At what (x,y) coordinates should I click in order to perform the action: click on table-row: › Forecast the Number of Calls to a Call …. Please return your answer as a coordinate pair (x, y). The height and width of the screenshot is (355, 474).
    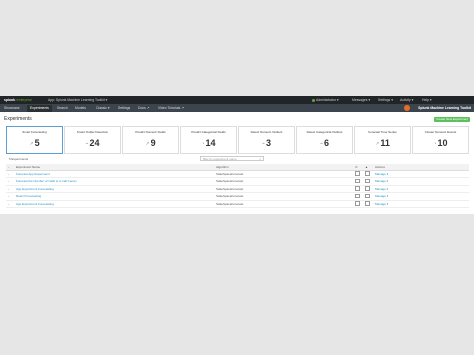
    Looking at the image, I should click on (237, 181).